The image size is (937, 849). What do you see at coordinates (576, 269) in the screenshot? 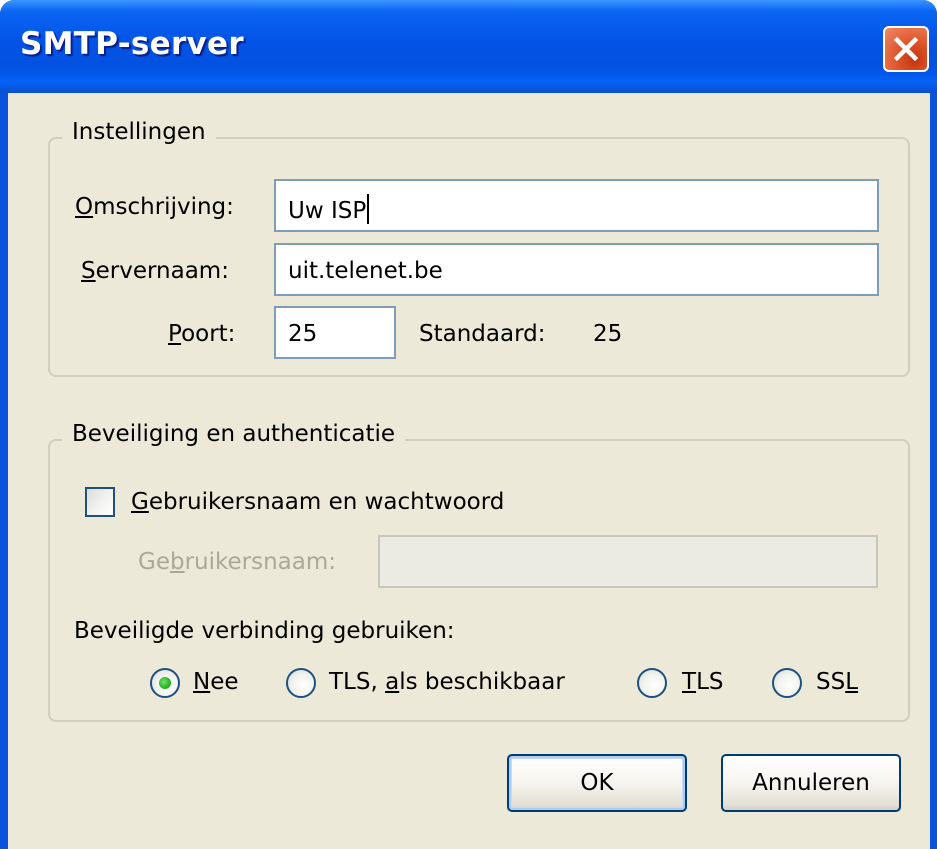
I see `server-name-input: uit.telenet.be` at bounding box center [576, 269].